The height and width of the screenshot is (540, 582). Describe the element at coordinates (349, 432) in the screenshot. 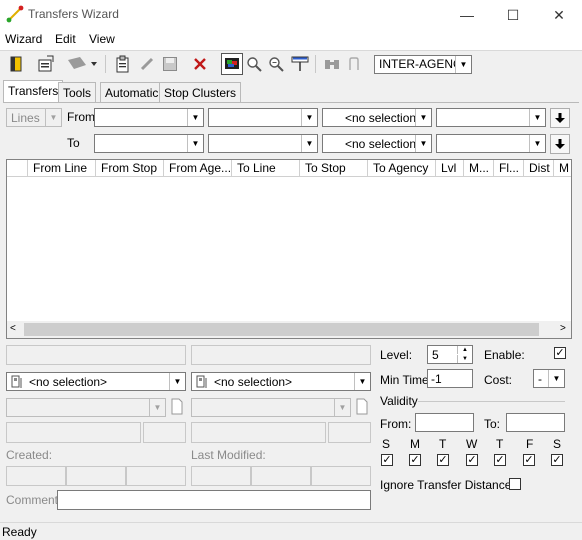

I see `to-info-field` at that location.